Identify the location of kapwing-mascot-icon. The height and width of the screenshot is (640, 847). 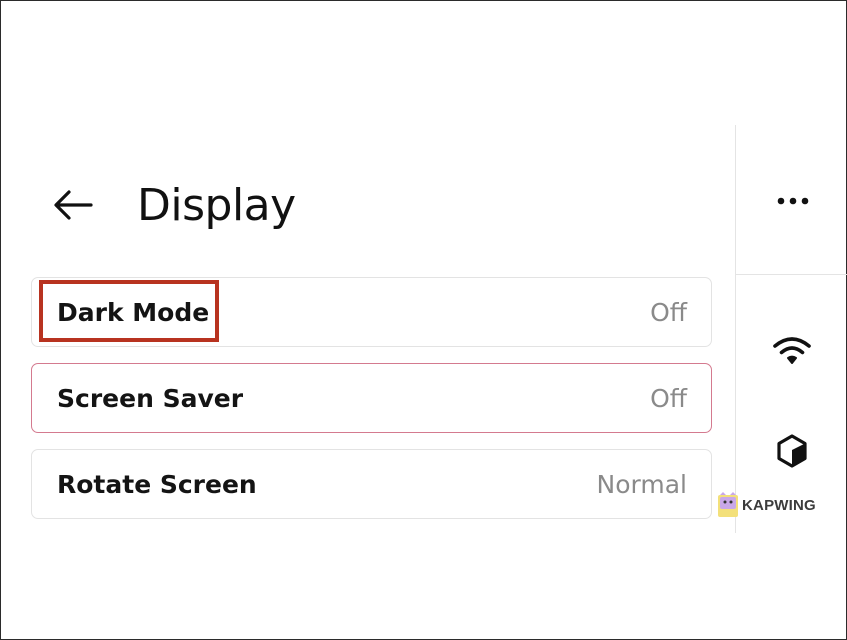
(728, 504).